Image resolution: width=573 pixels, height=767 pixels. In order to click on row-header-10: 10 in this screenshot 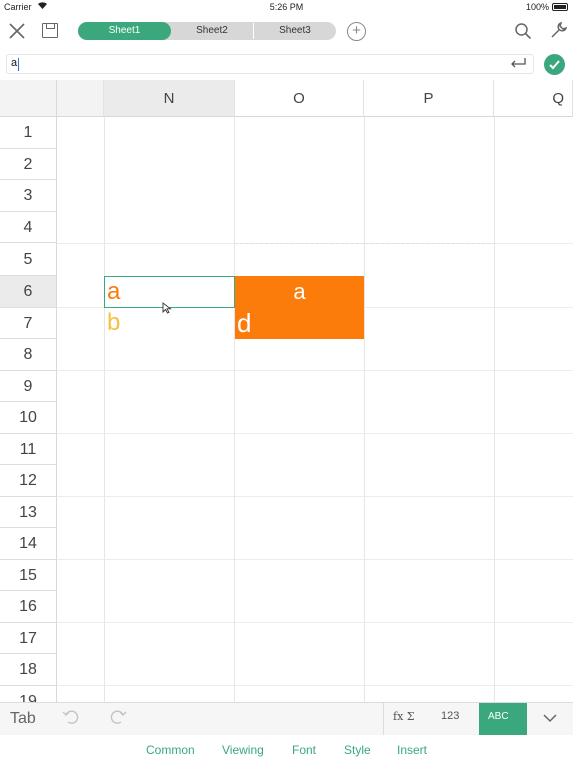, I will do `click(28, 418)`.